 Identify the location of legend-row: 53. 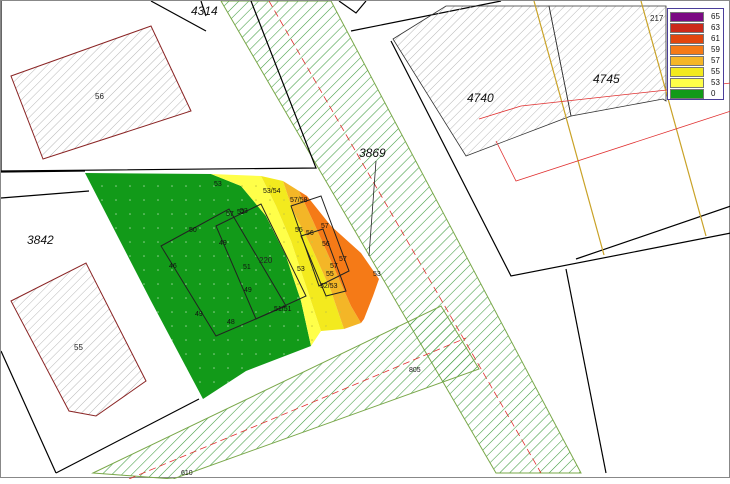
(696, 82).